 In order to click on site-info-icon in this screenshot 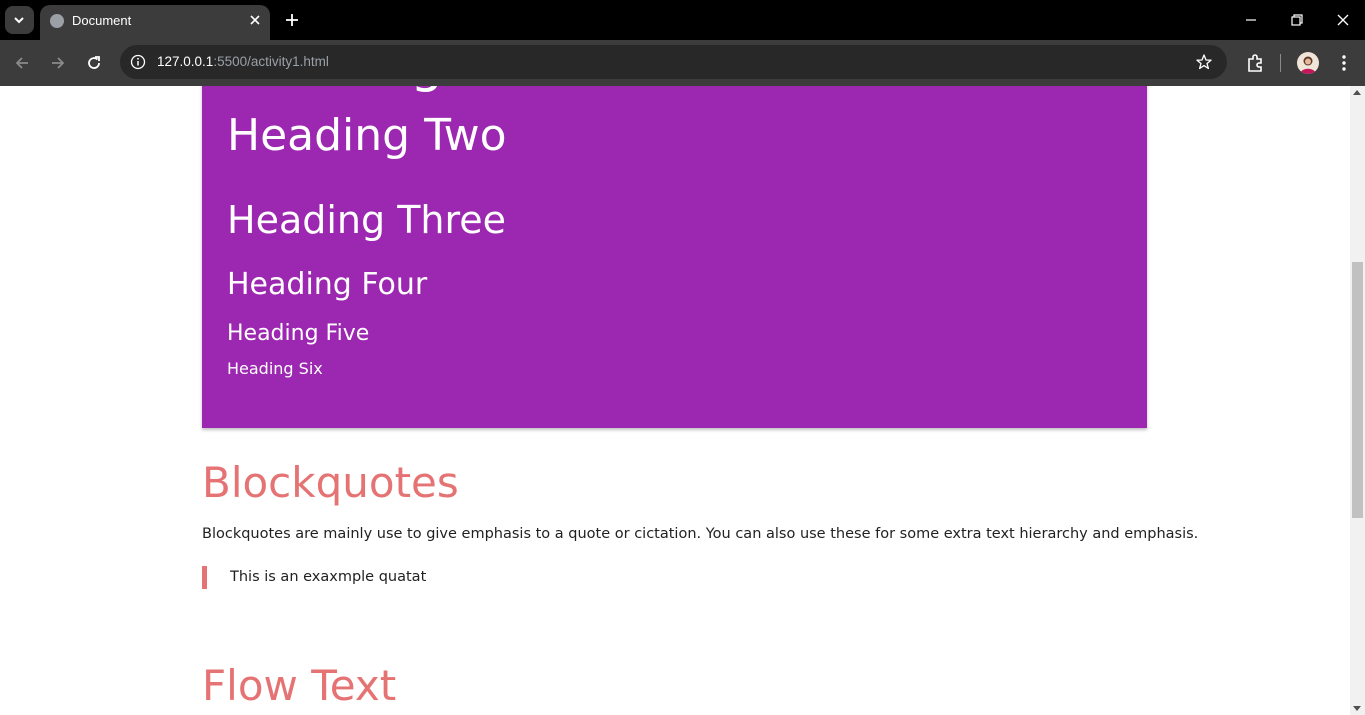, I will do `click(138, 62)`.